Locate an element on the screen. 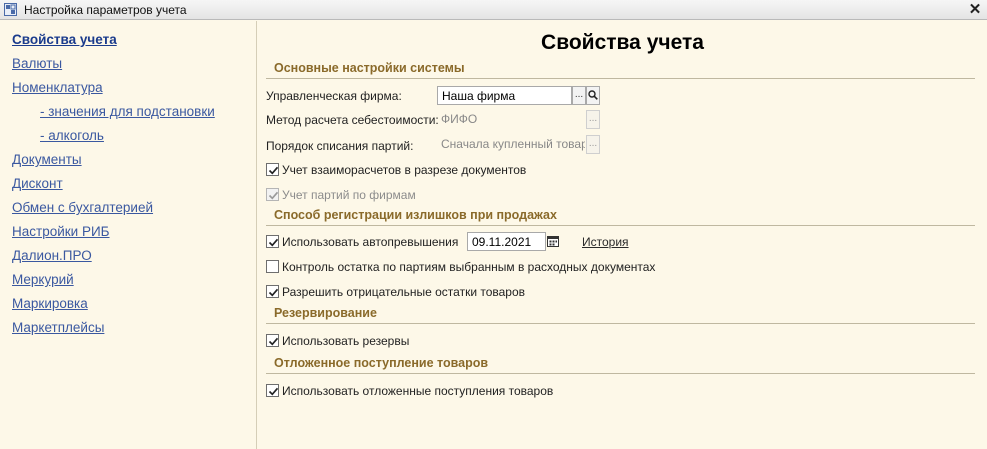 The height and width of the screenshot is (449, 987). settings-window-icon is located at coordinates (10, 9).